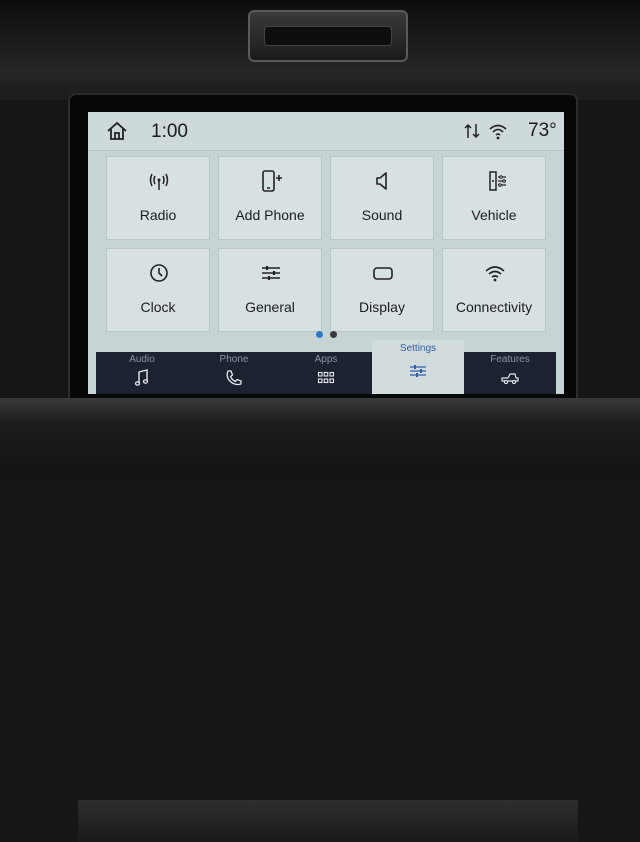  Describe the element at coordinates (326, 377) in the screenshot. I see `apps-grid-icon` at that location.